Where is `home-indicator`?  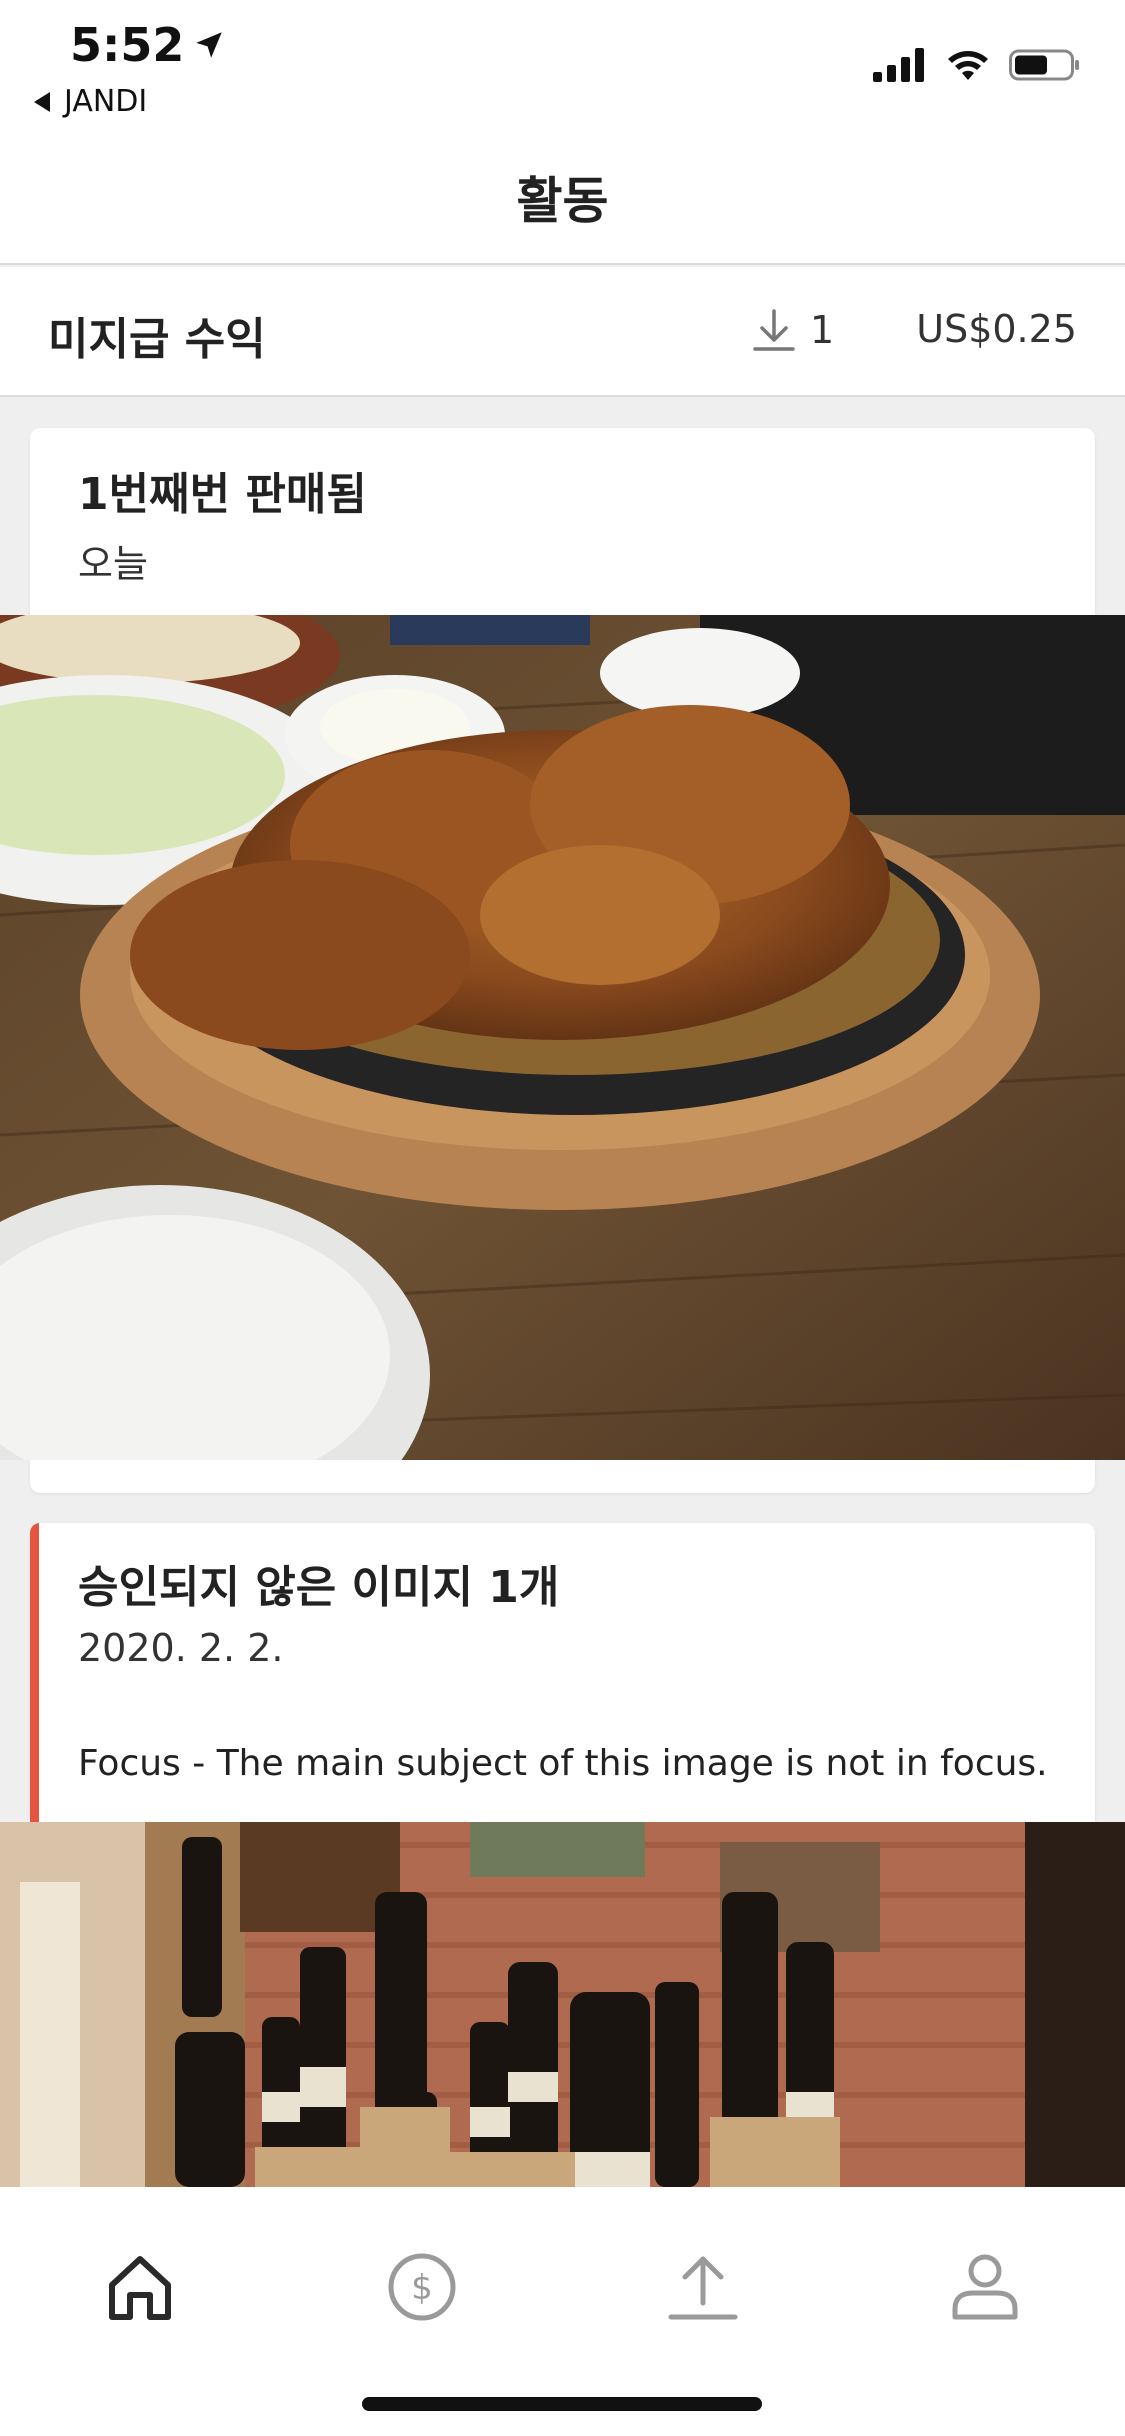 home-indicator is located at coordinates (562, 2404).